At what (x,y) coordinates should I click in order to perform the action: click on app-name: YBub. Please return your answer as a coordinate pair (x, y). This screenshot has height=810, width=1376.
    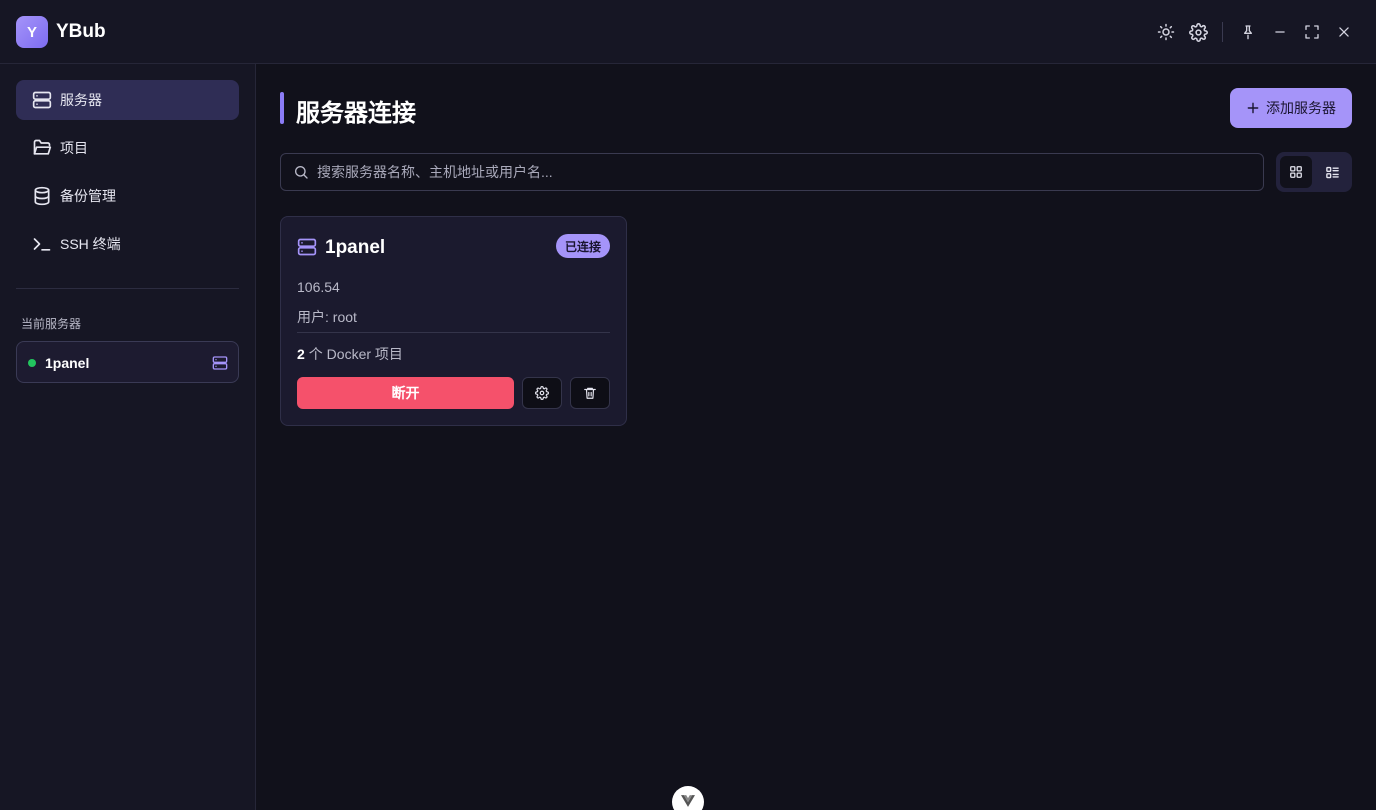
    Looking at the image, I should click on (81, 31).